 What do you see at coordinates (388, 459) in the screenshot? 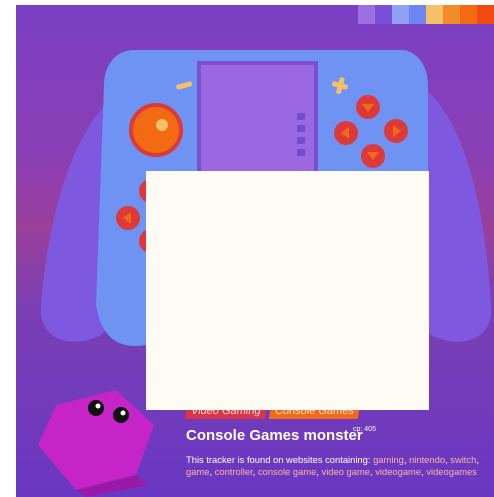
I see `keyword-link: gaming` at bounding box center [388, 459].